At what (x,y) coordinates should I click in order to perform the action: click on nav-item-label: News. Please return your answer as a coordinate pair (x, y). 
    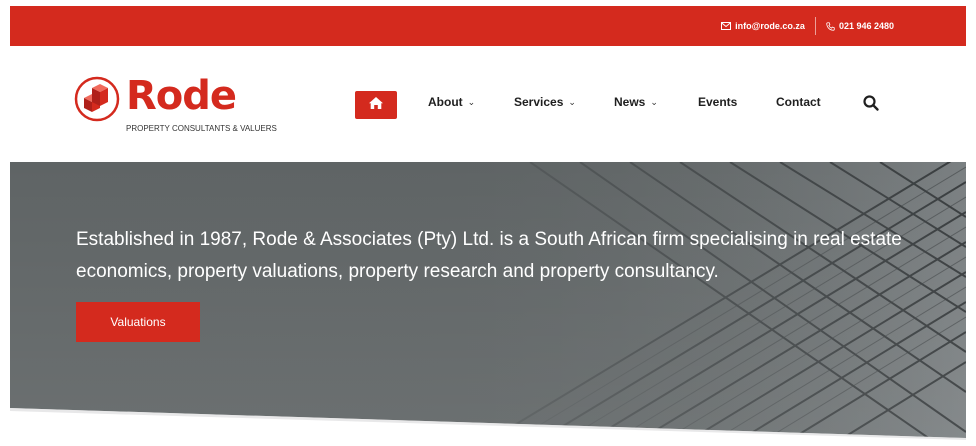
    Looking at the image, I should click on (630, 102).